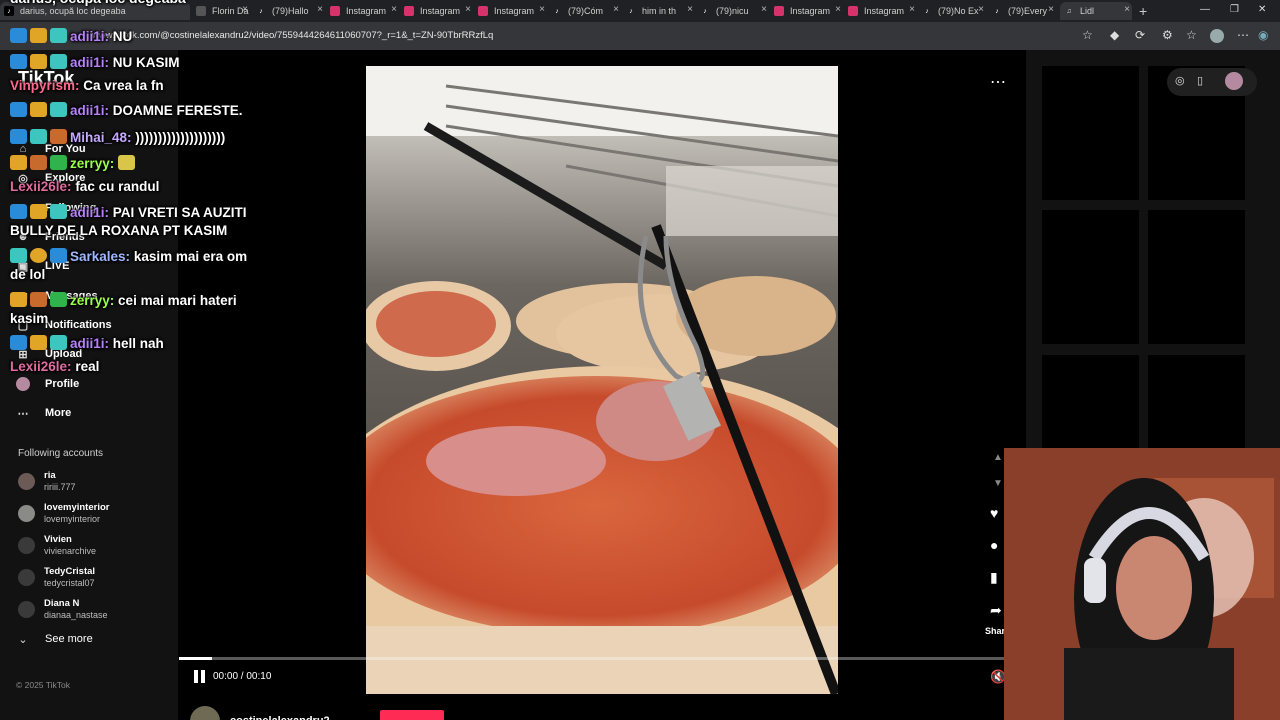 This screenshot has height=720, width=1280. I want to click on browser-tab: ♪ (79)No Ex ×, so click(952, 11).